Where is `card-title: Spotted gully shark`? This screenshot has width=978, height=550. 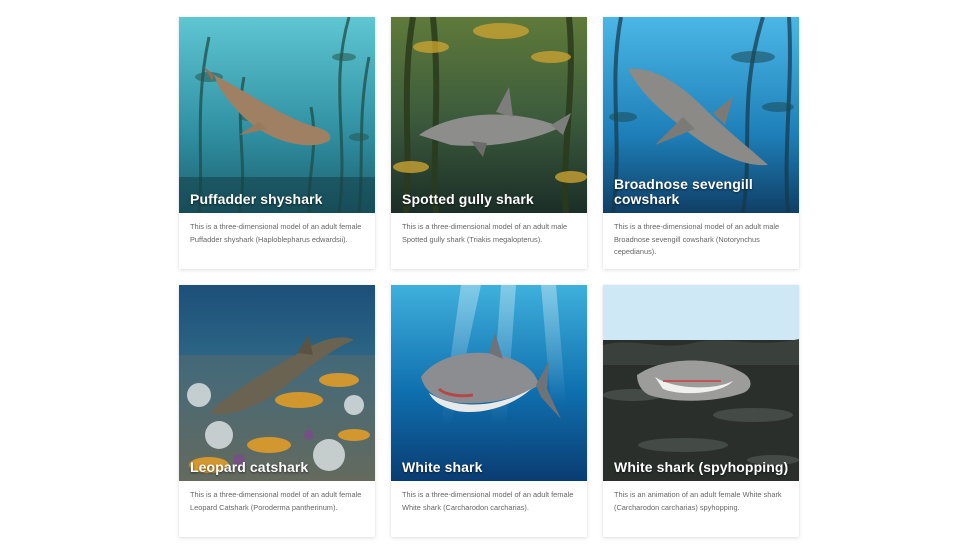
card-title: Spotted gully shark is located at coordinates (468, 199).